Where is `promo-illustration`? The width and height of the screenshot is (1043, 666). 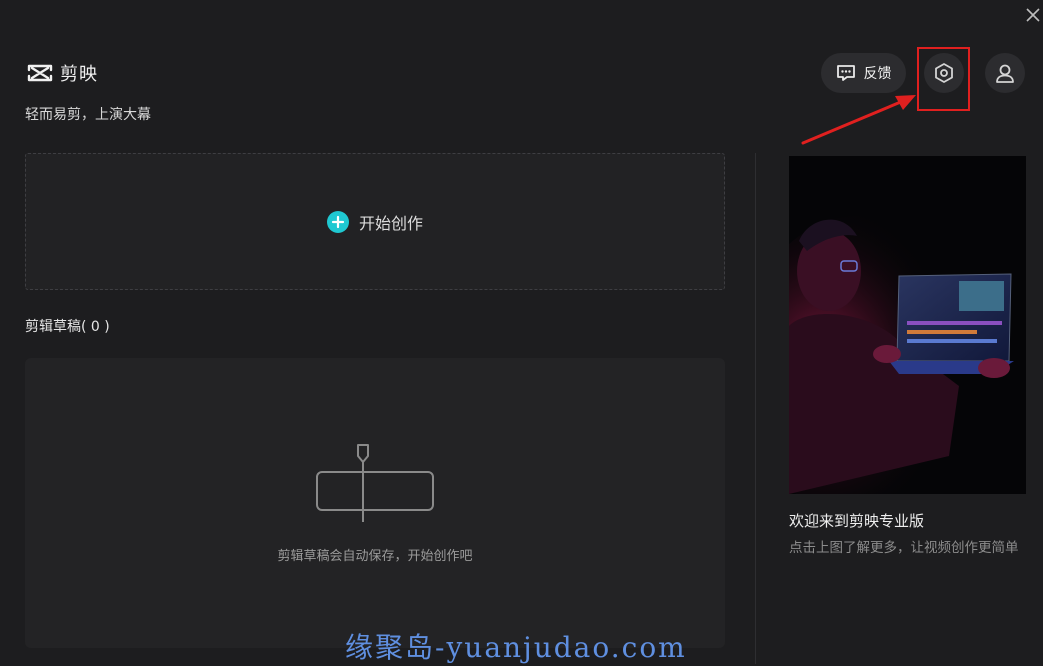 promo-illustration is located at coordinates (907, 325).